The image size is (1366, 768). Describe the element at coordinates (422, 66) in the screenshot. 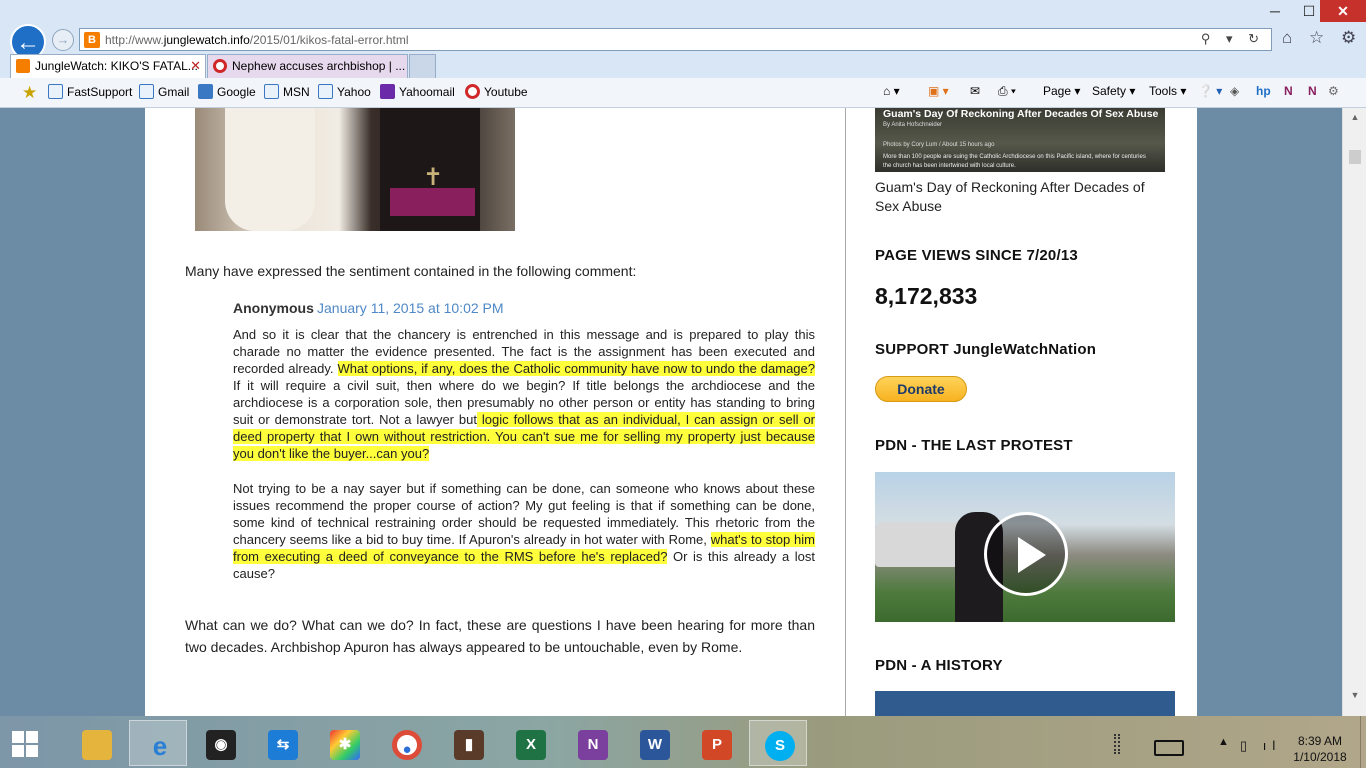

I see `new-tab-button` at that location.